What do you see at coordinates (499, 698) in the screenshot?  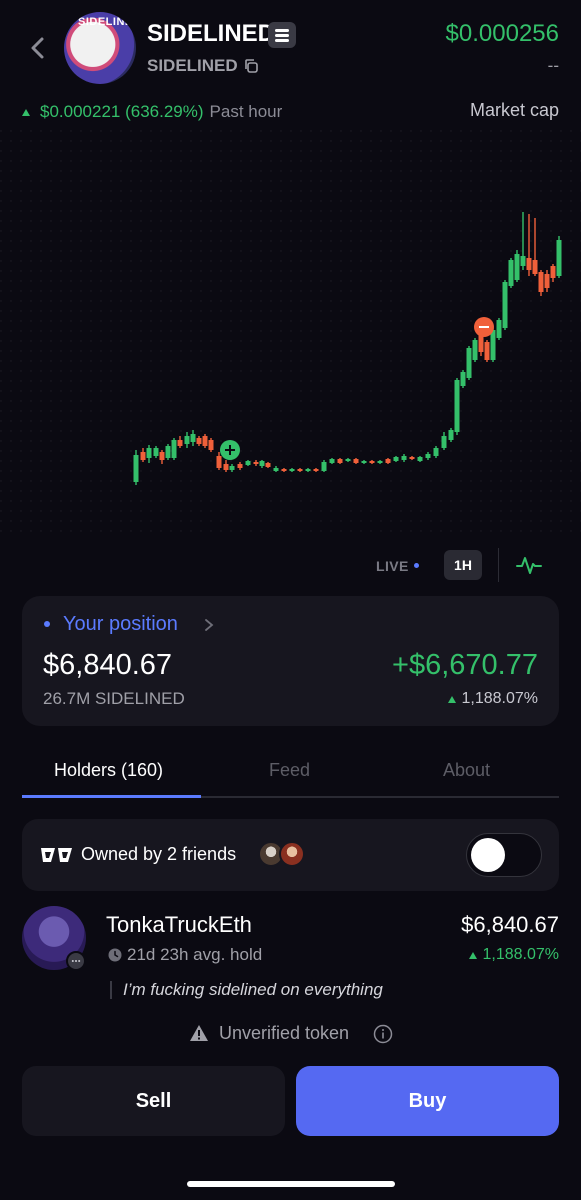 I see `position-percent-text: 1,188.07%` at bounding box center [499, 698].